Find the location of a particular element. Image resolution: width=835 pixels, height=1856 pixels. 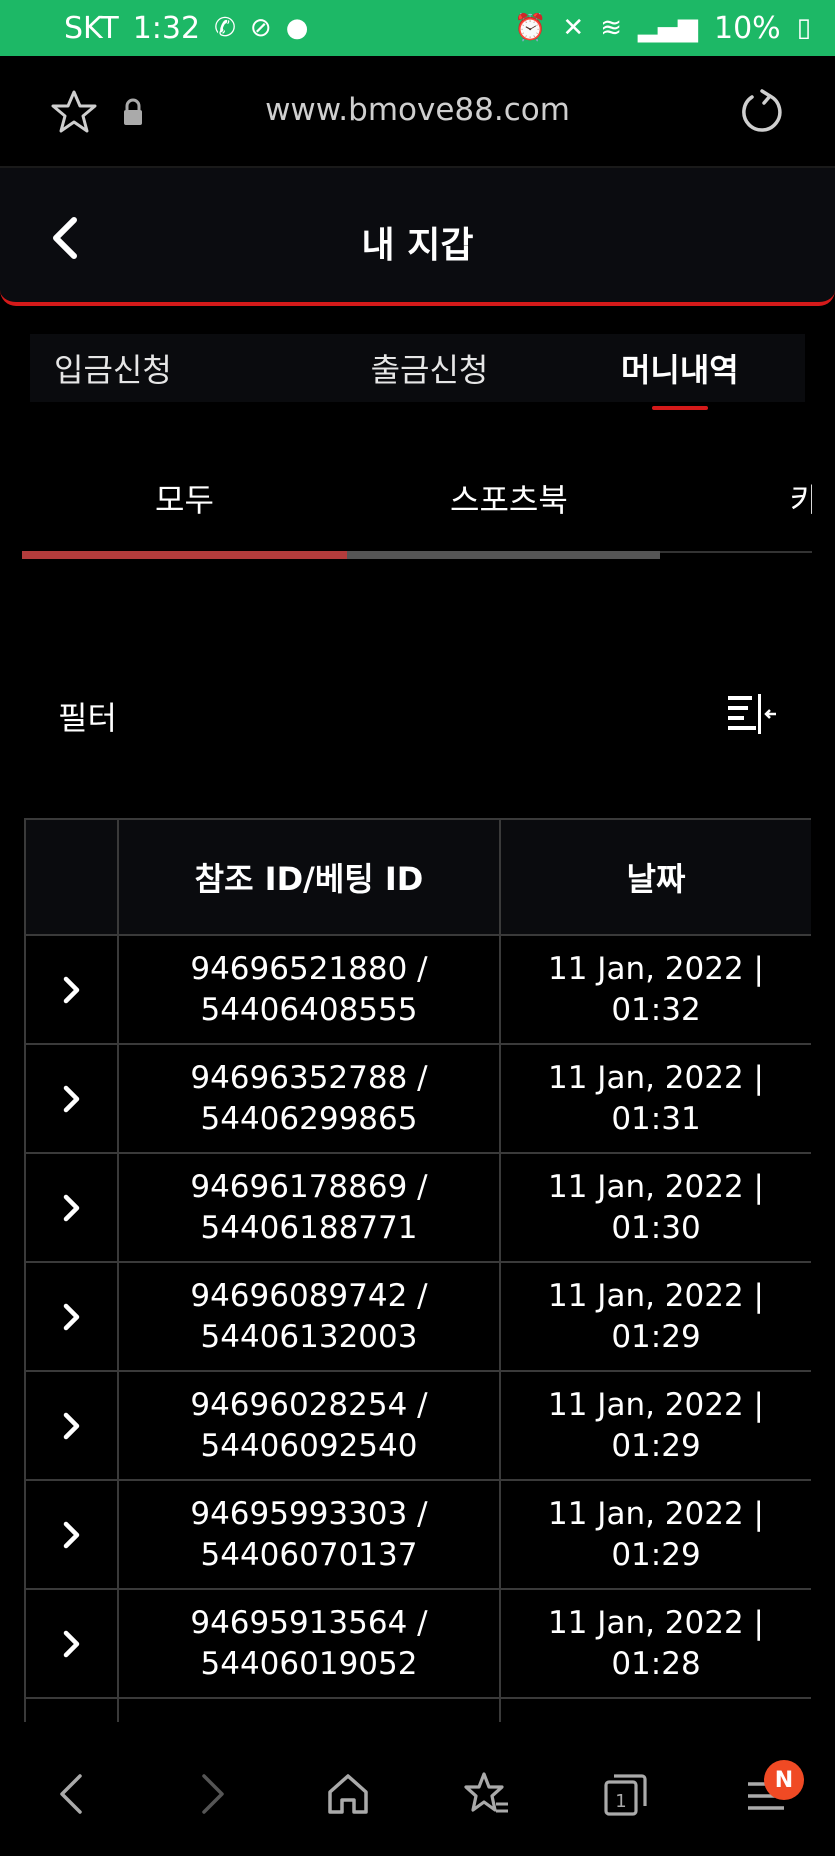

subtab-all: 모두 is located at coordinates (184, 498).